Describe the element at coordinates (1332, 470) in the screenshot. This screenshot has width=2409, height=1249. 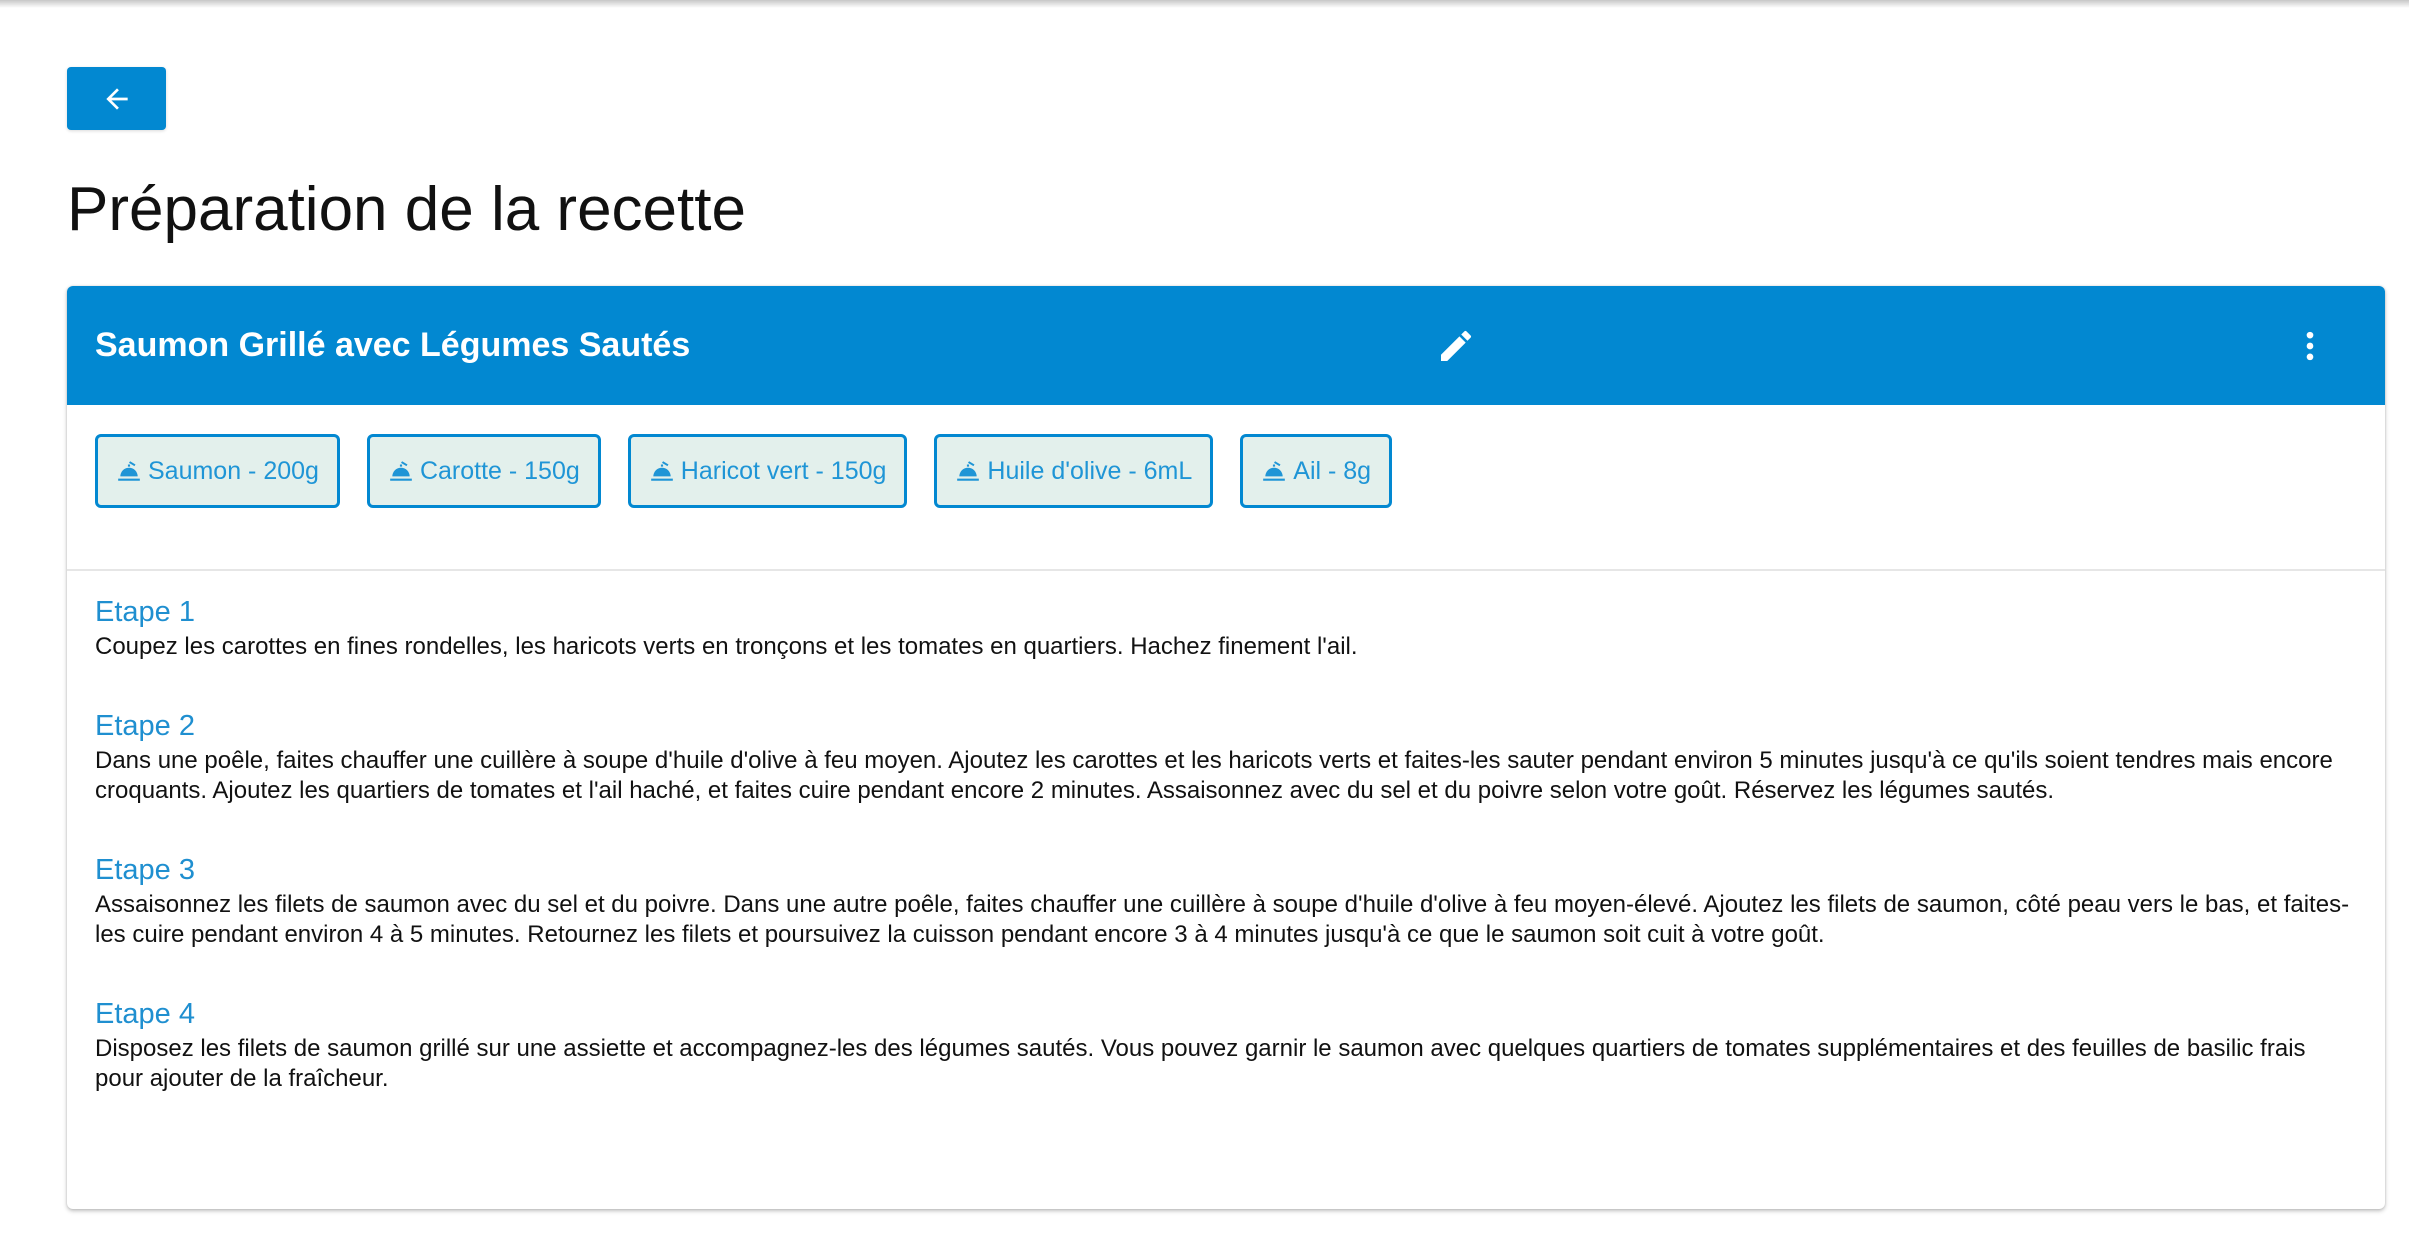
I see `ingredient-label: Ail - 8g` at that location.